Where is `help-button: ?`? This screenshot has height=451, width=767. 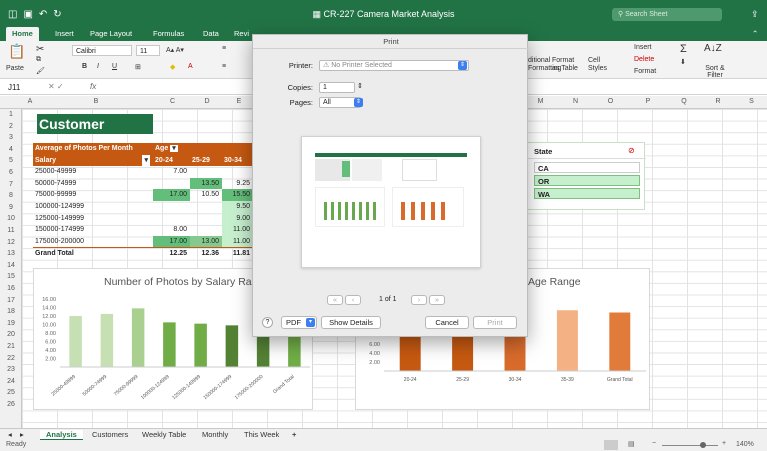 help-button: ? is located at coordinates (267, 322).